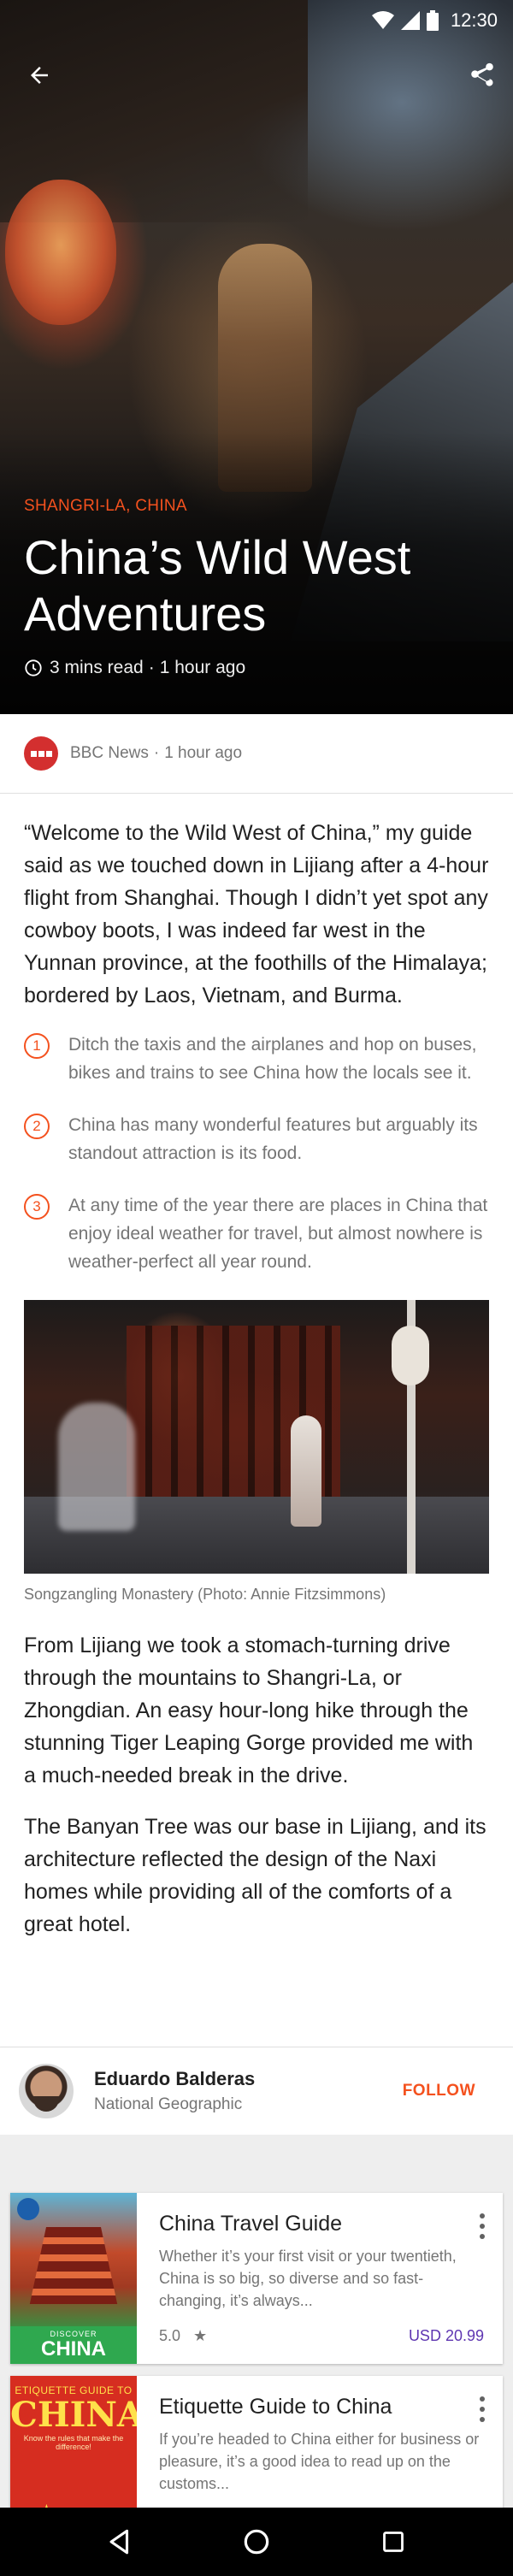 This screenshot has width=513, height=2576. What do you see at coordinates (96, 1467) in the screenshot?
I see `photo-cyclist` at bounding box center [96, 1467].